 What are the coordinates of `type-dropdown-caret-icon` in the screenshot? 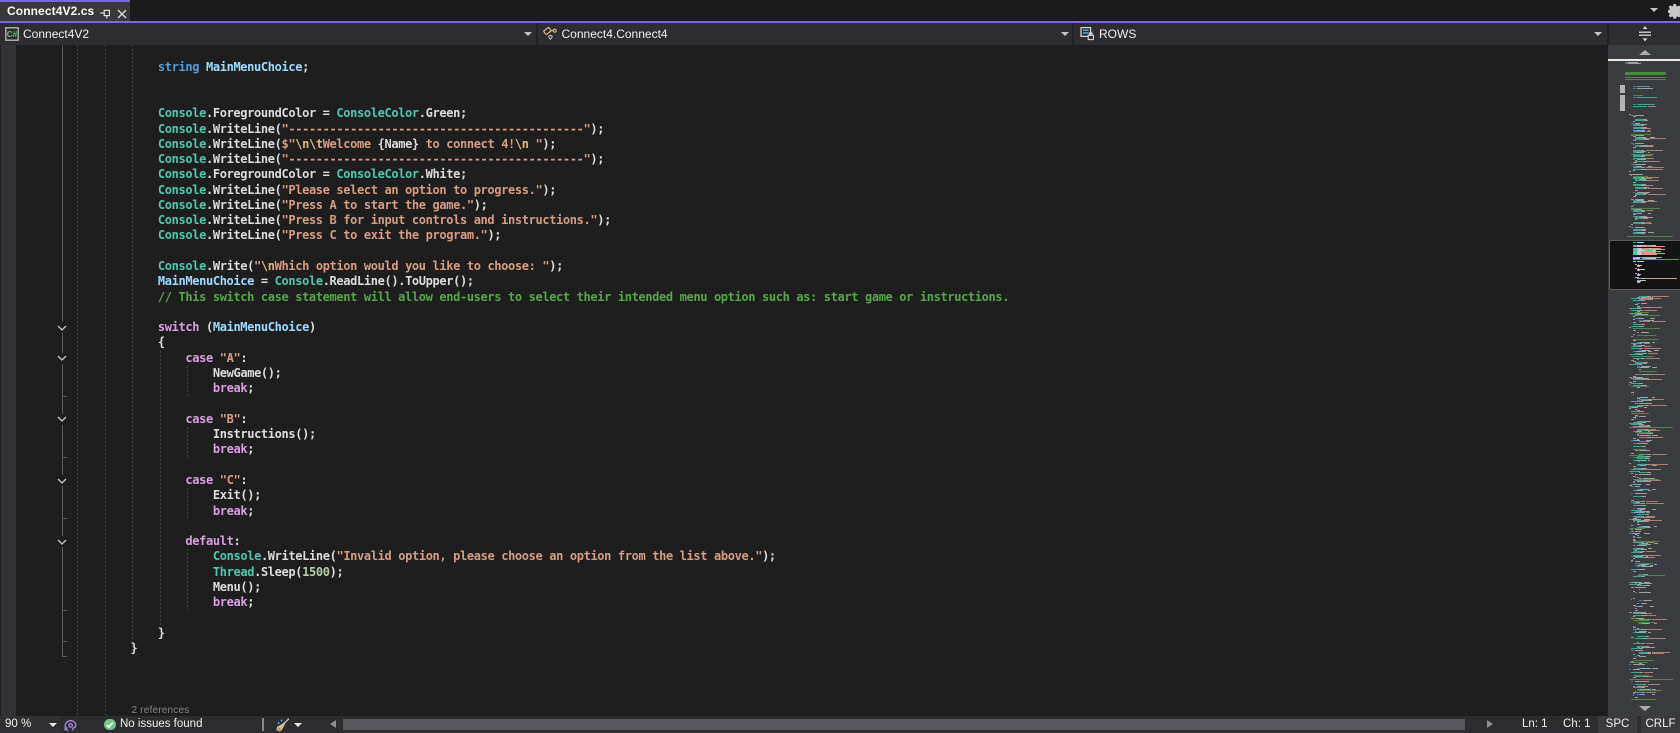 It's located at (1064, 34).